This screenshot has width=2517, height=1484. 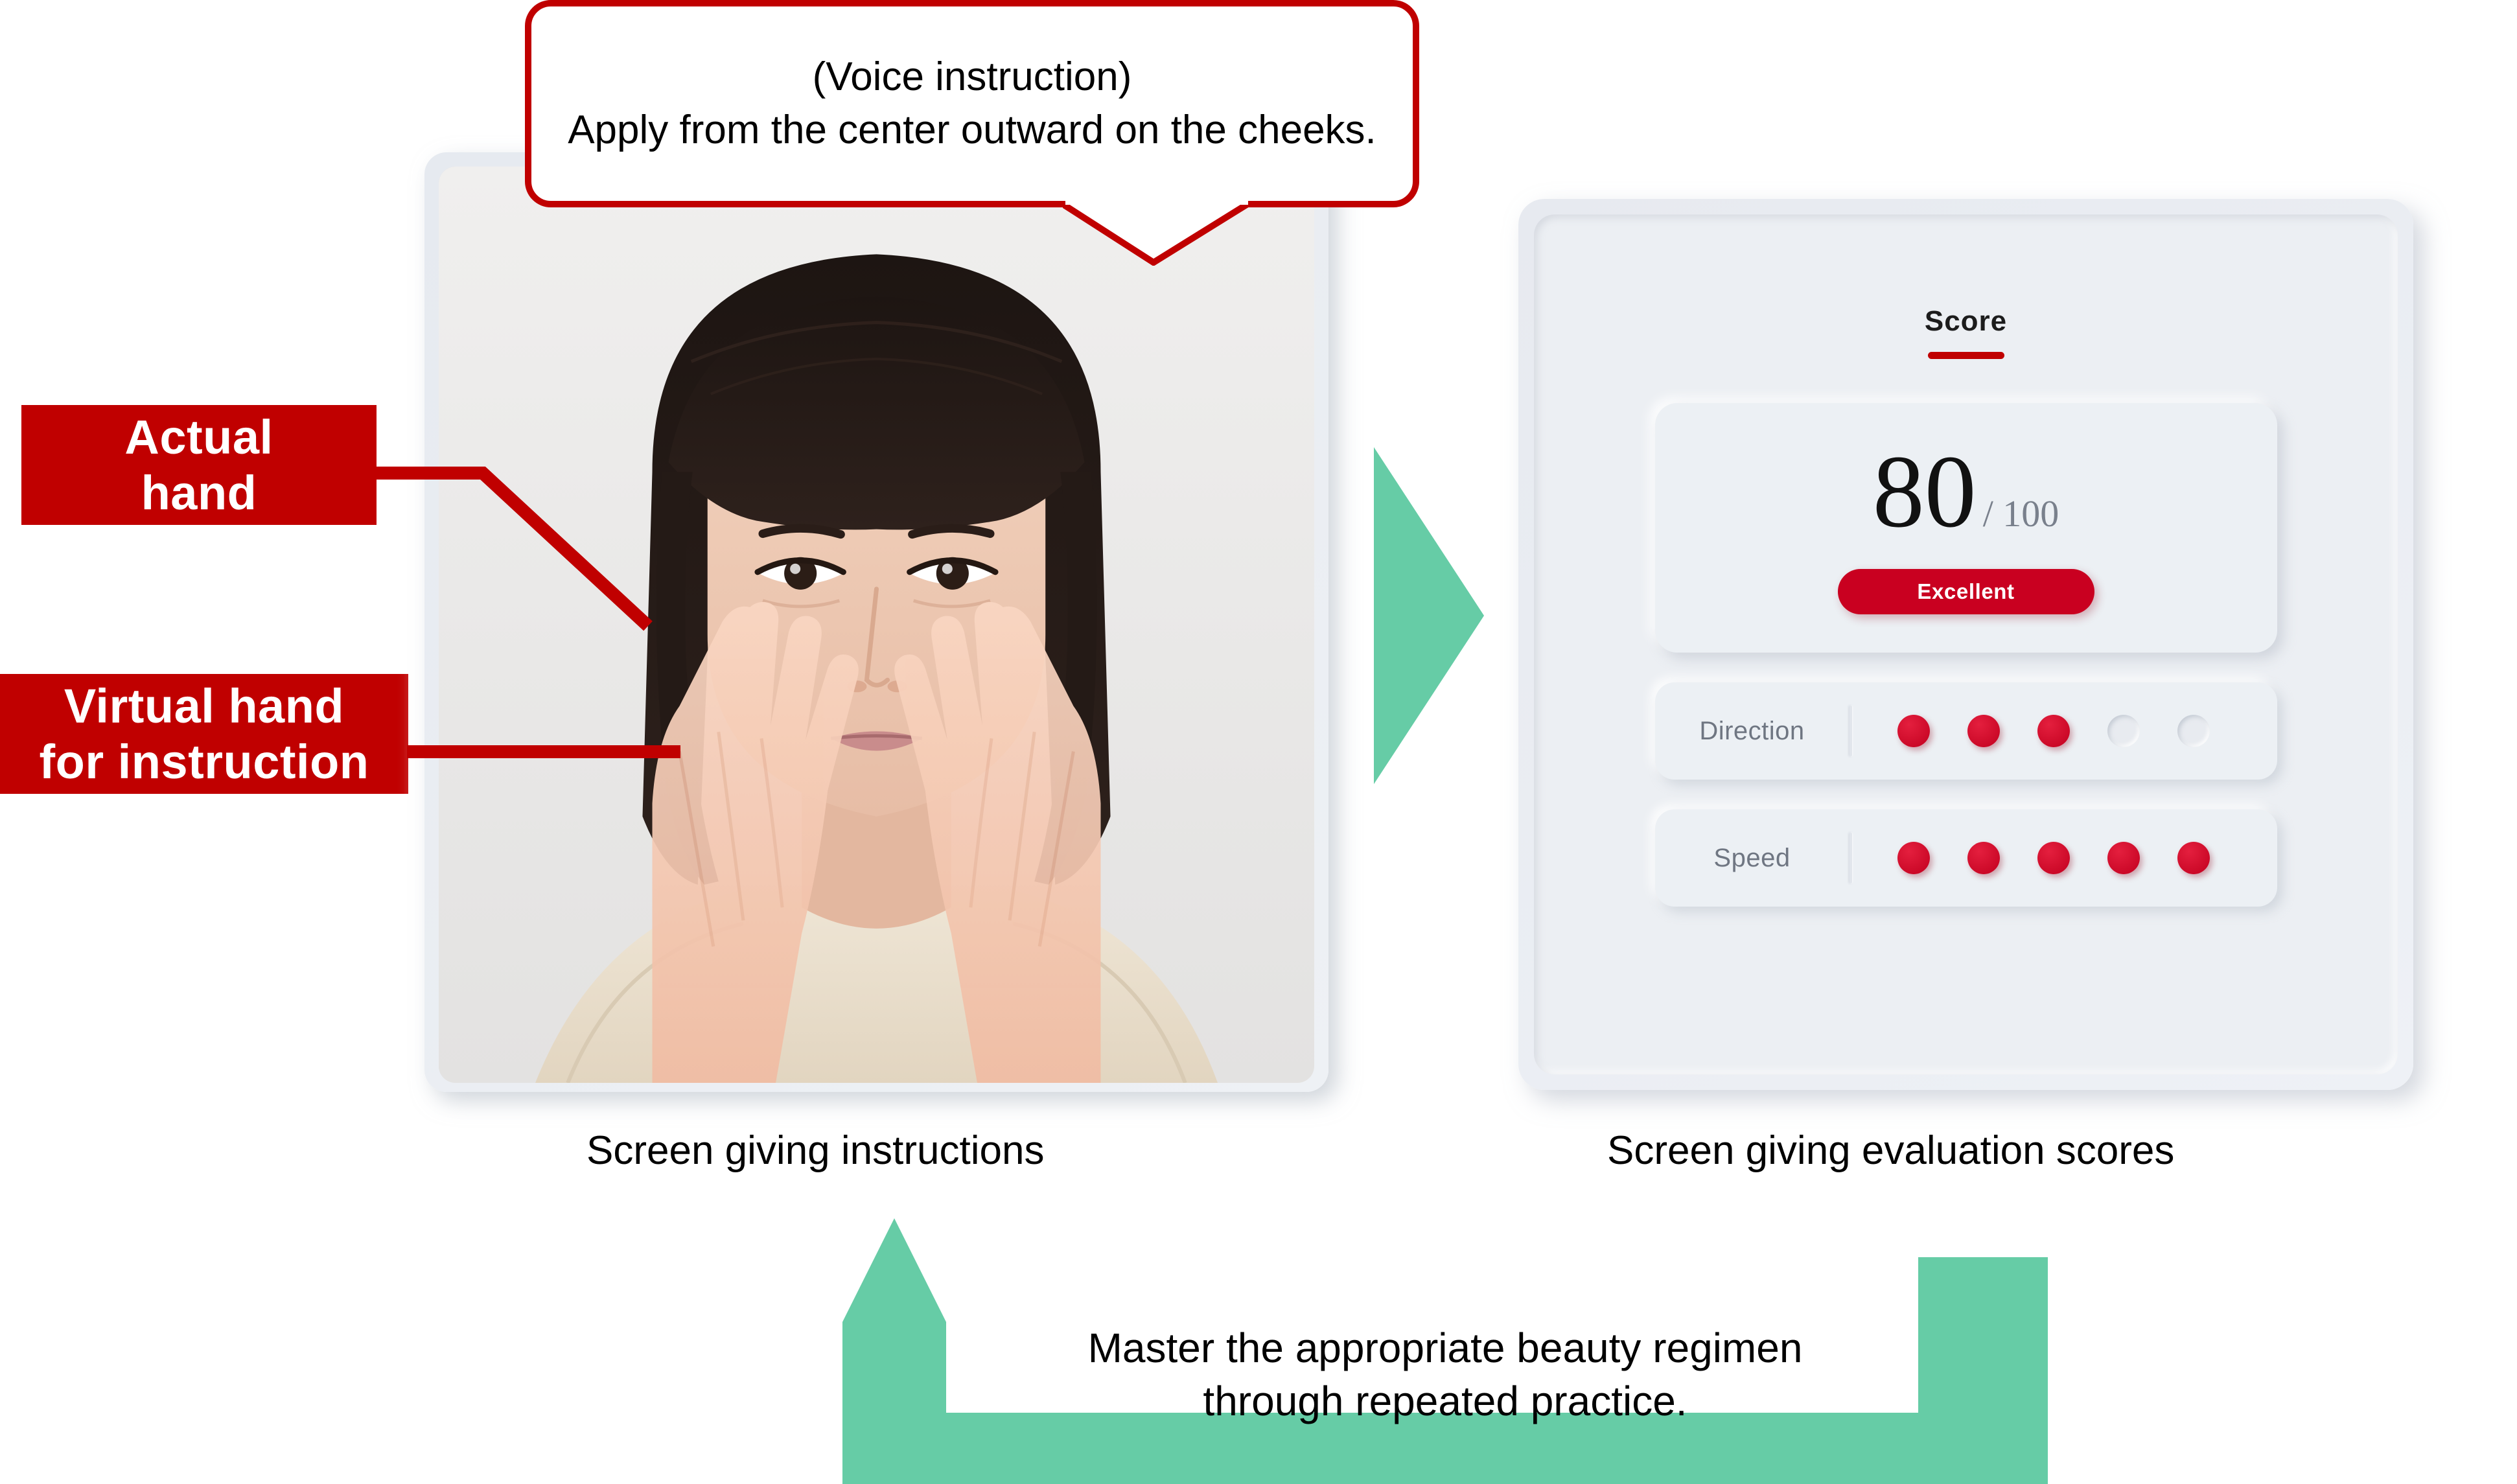 I want to click on caption-evaluation-screen: Screen giving evaluation scores, so click(x=1891, y=1150).